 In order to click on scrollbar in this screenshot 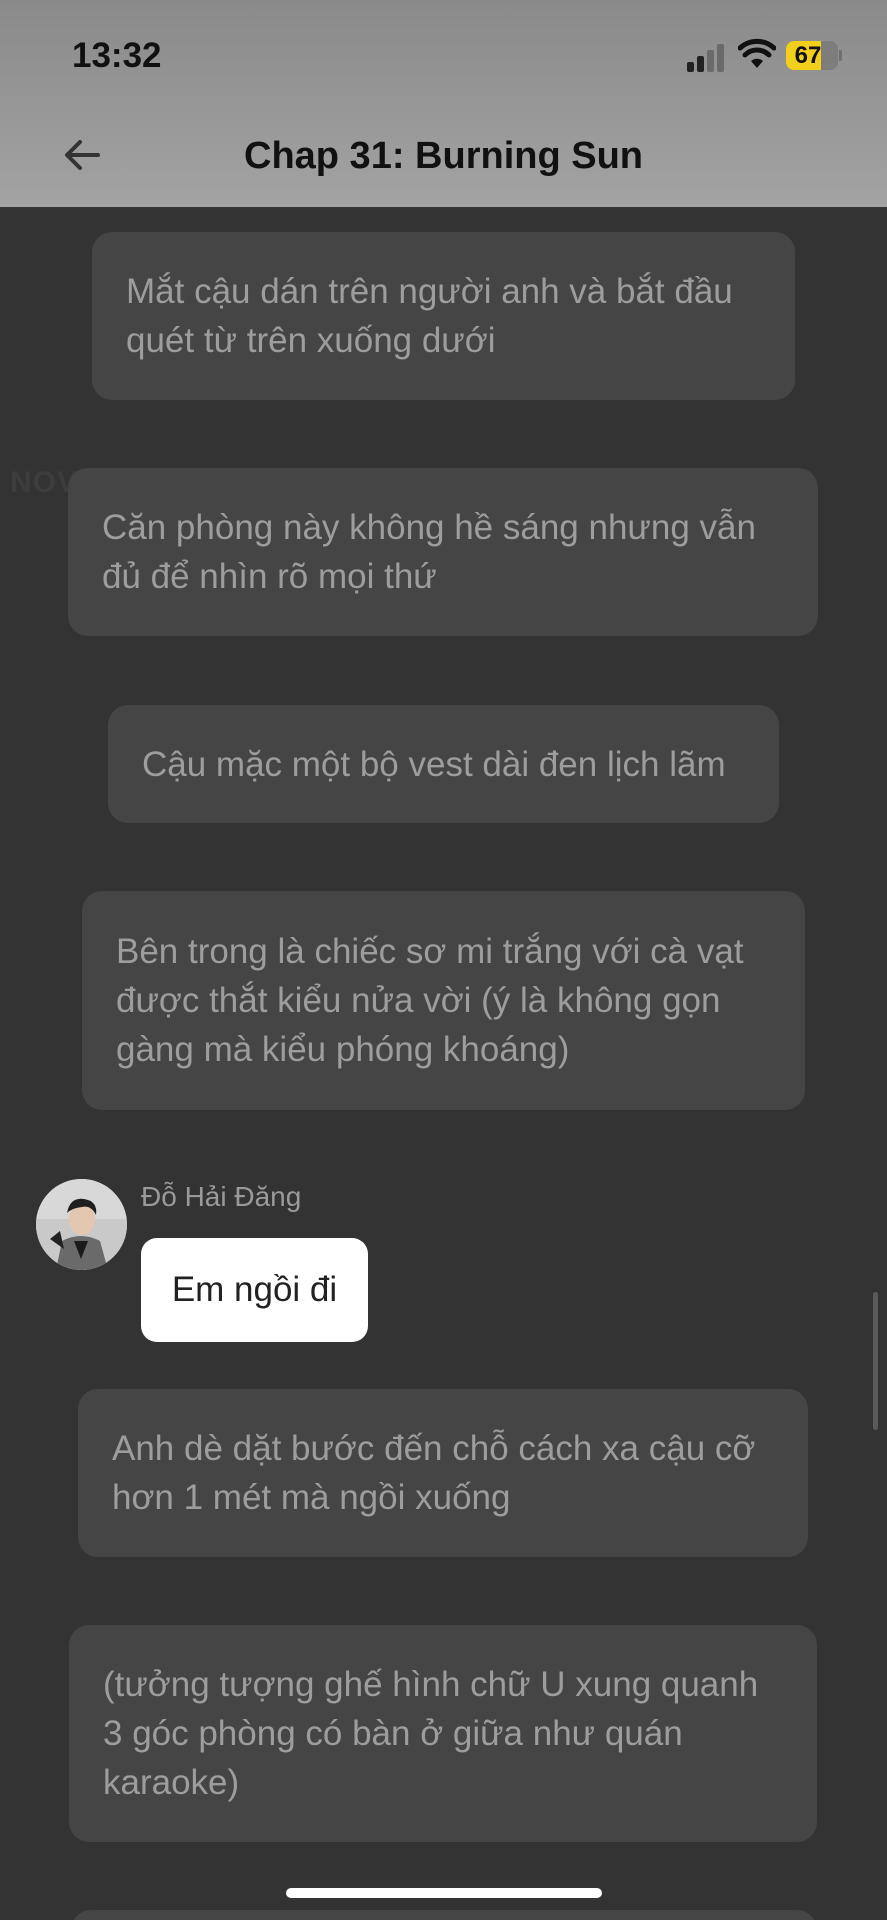, I will do `click(875, 1361)`.